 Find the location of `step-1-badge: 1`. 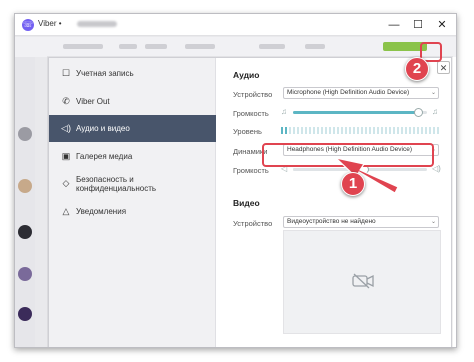

step-1-badge: 1 is located at coordinates (353, 184).